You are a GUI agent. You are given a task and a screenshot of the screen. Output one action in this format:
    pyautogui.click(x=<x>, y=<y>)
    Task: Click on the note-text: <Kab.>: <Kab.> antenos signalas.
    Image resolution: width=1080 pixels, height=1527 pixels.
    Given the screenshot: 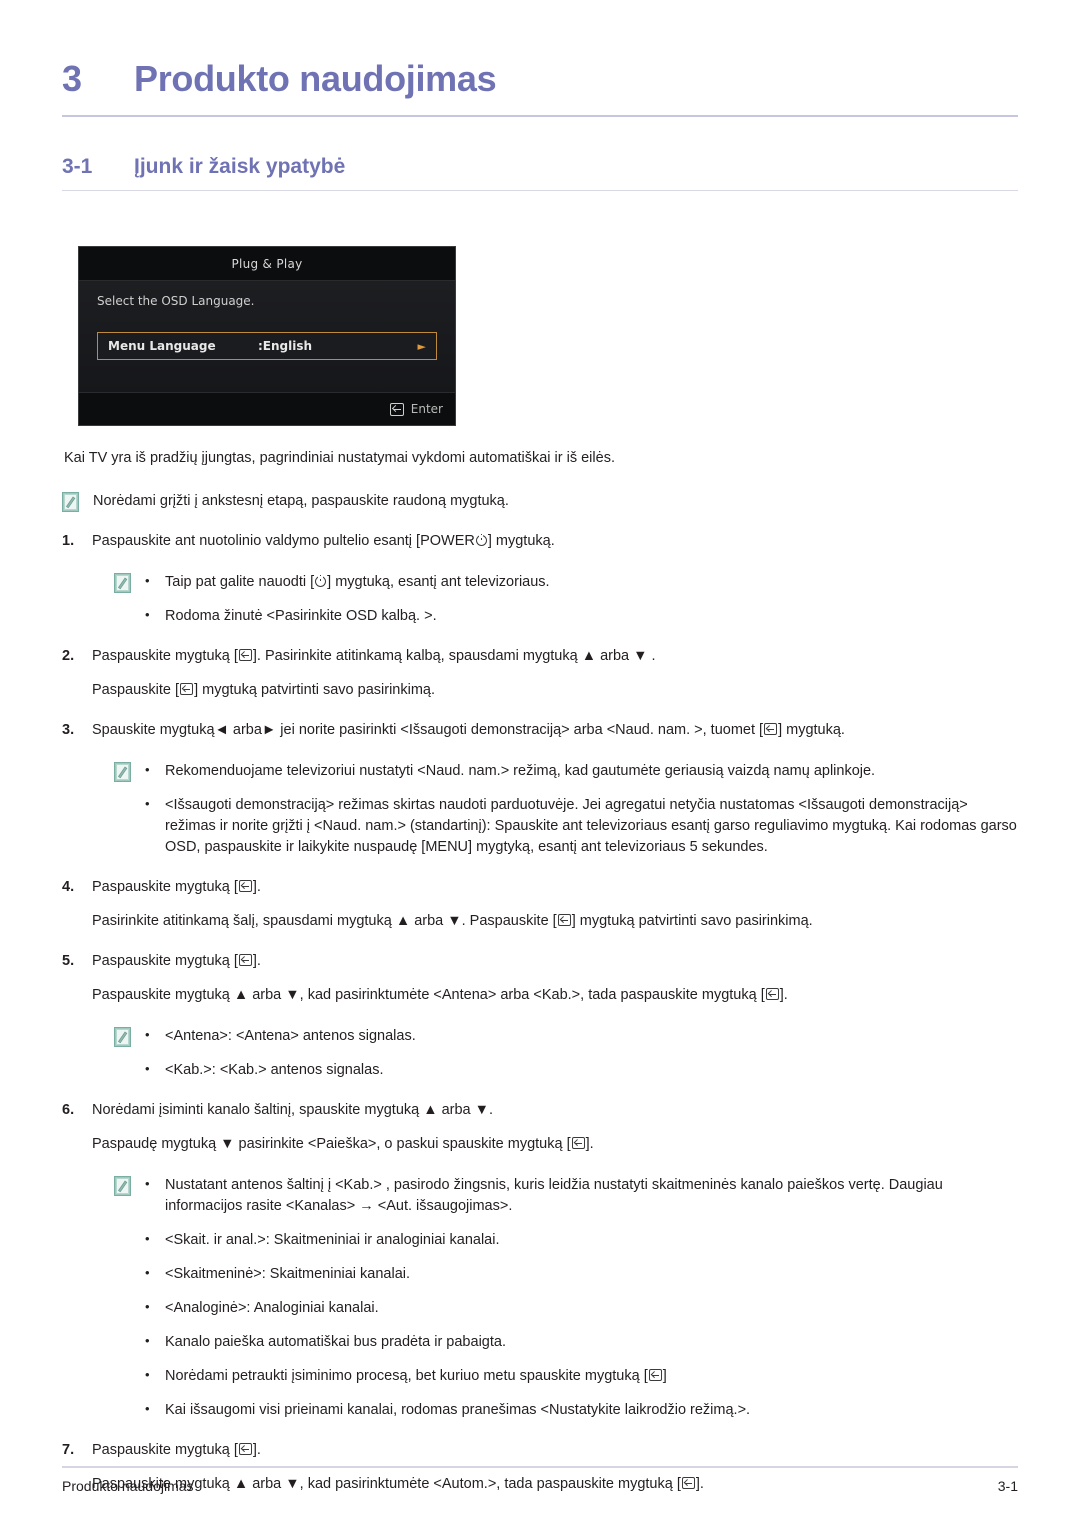 What is the action you would take?
    pyautogui.click(x=274, y=1070)
    